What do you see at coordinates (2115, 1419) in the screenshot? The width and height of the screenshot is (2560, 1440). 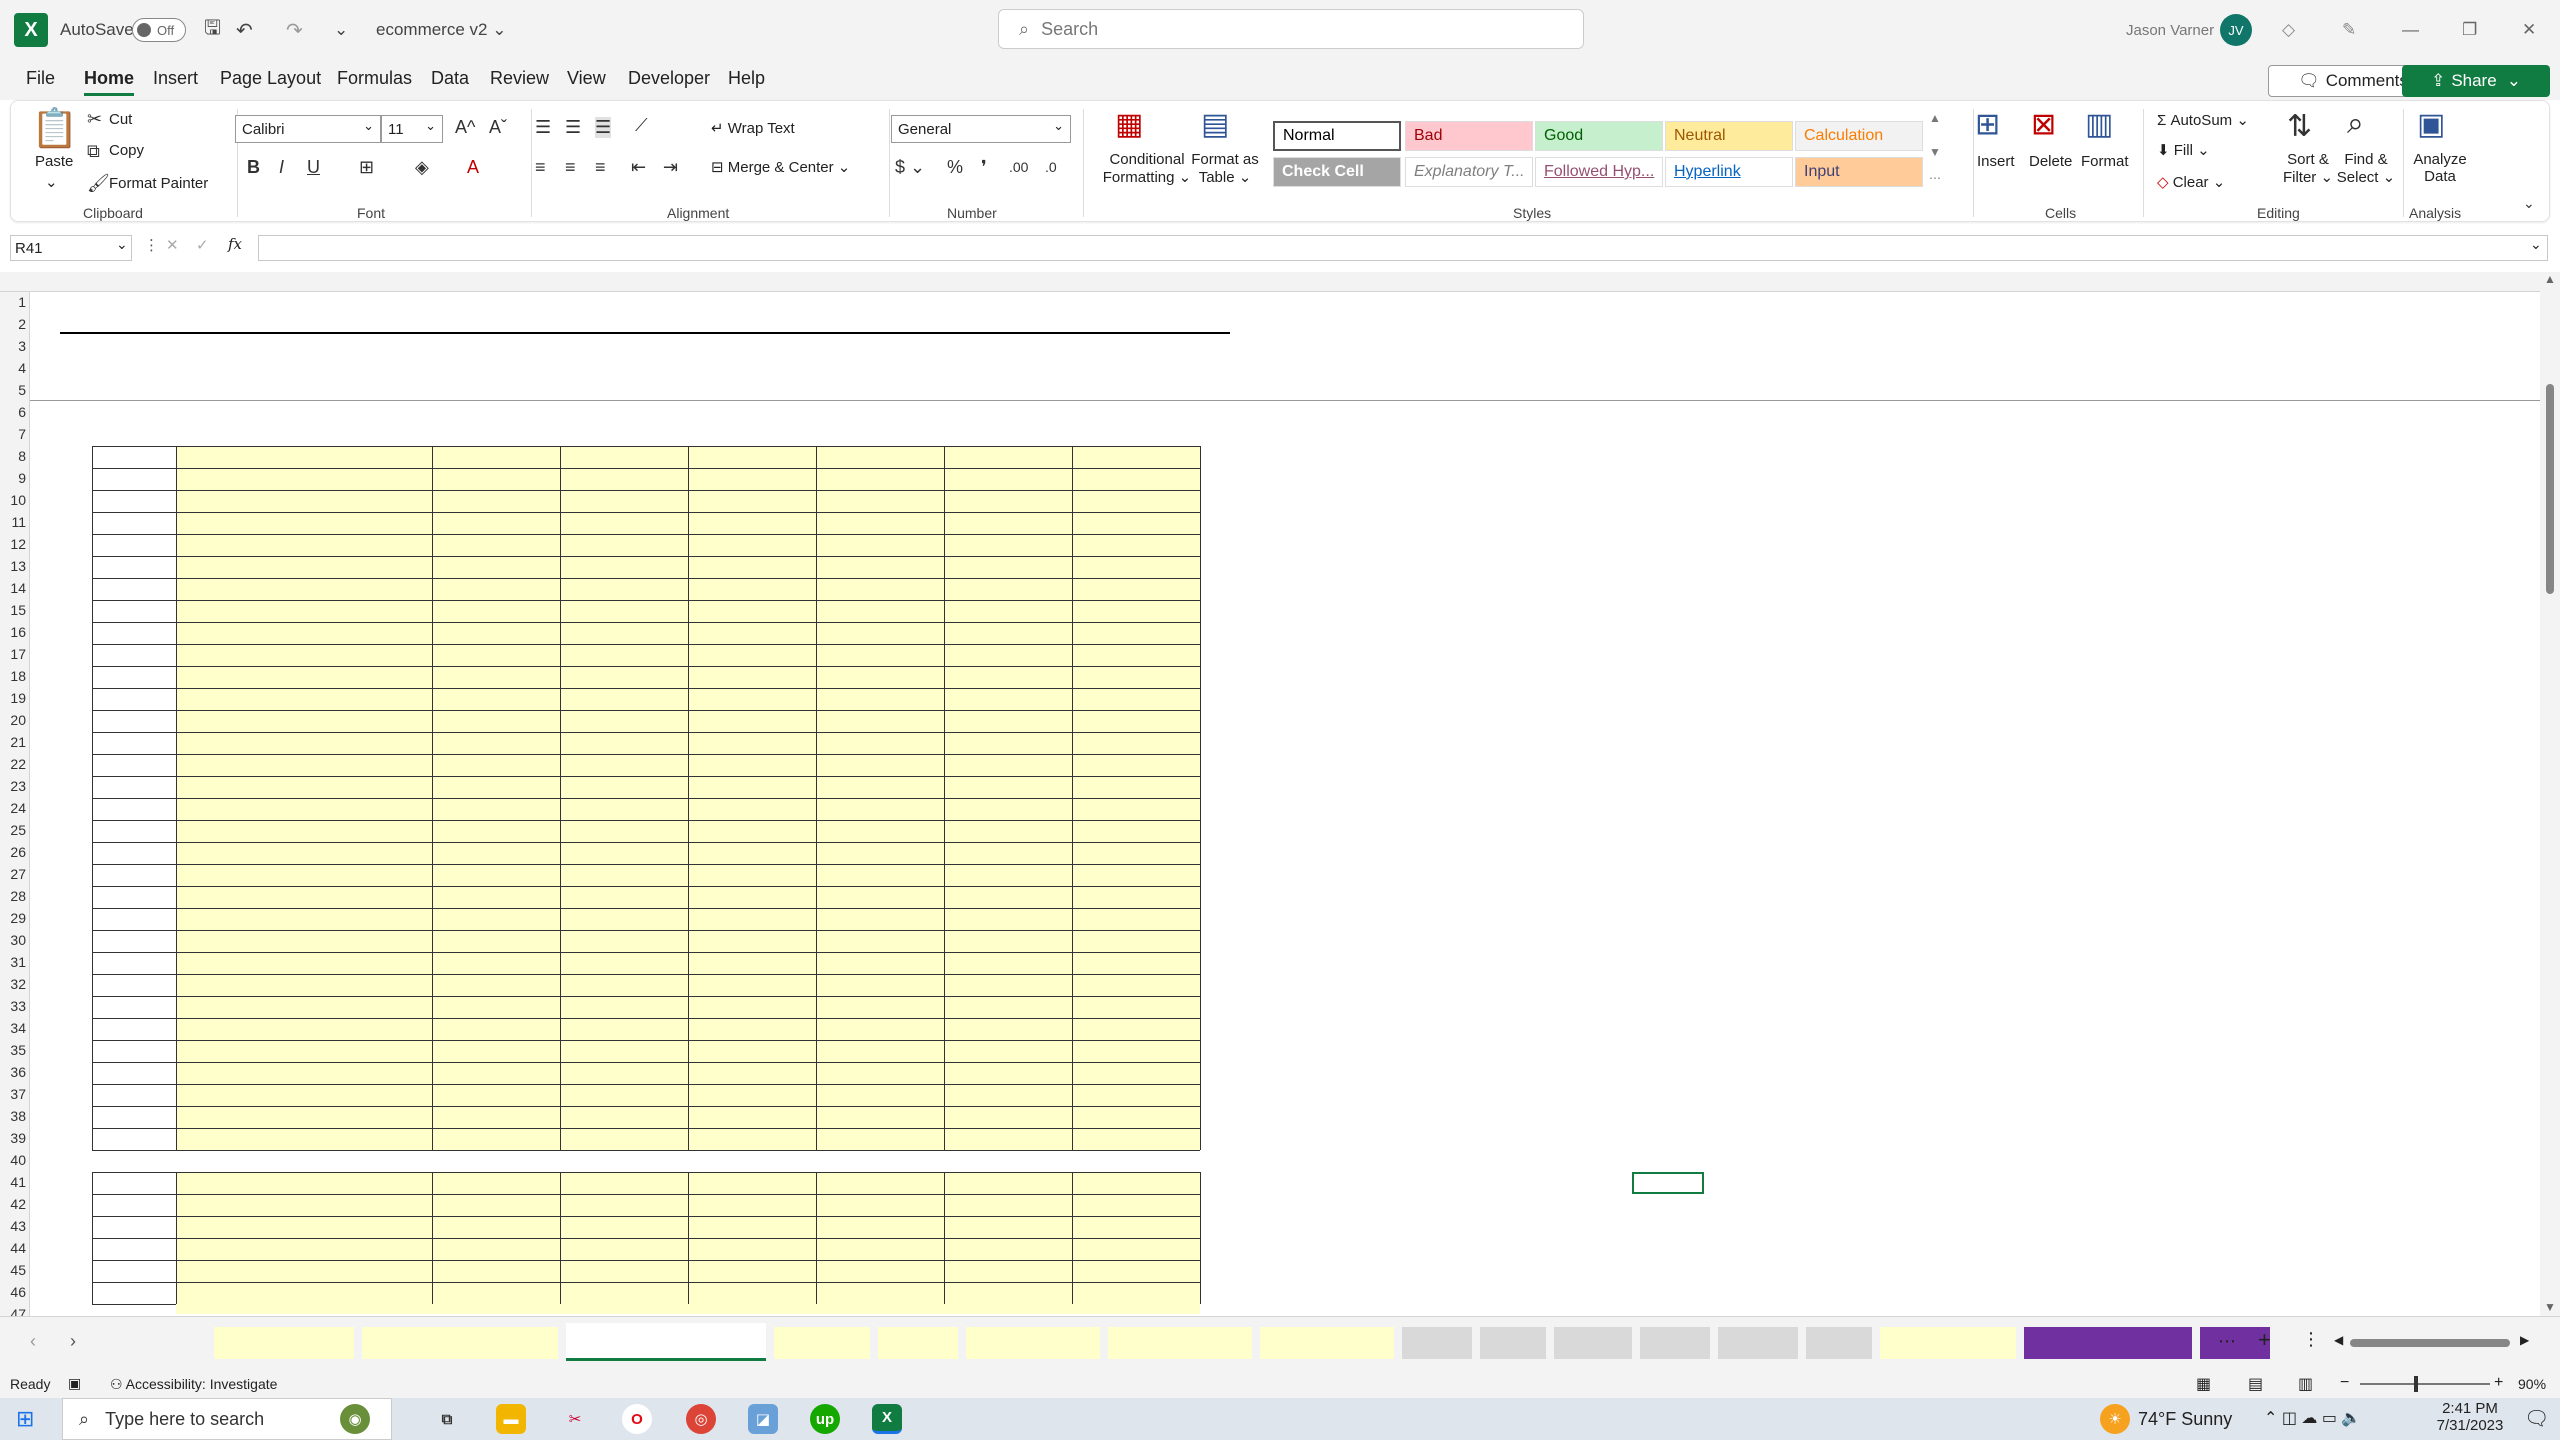 I see `weather-icon: ☀` at bounding box center [2115, 1419].